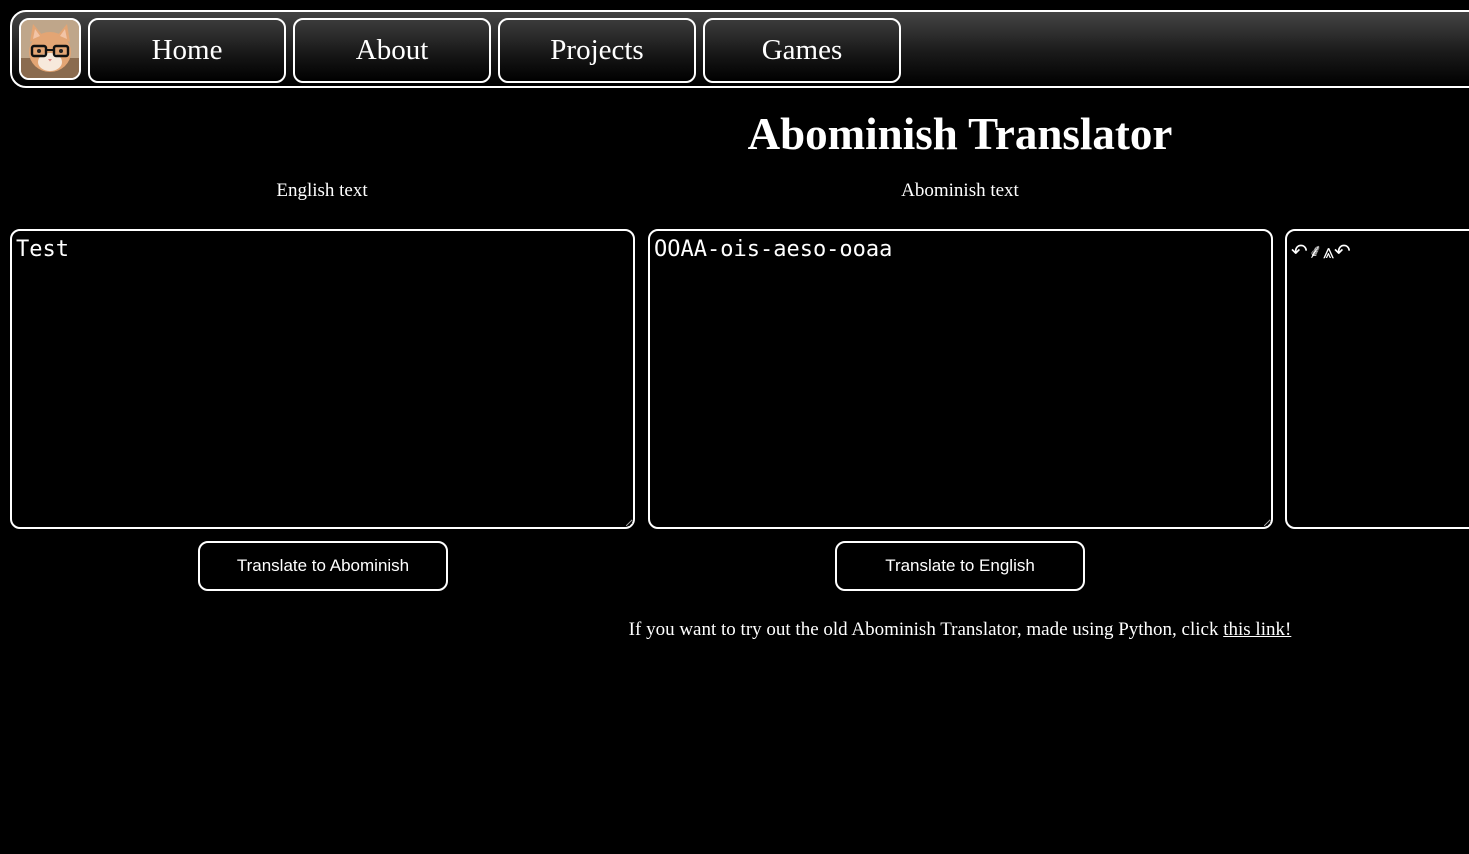 This screenshot has height=854, width=1469. Describe the element at coordinates (322, 379) in the screenshot. I see `english-textarea: Test` at that location.